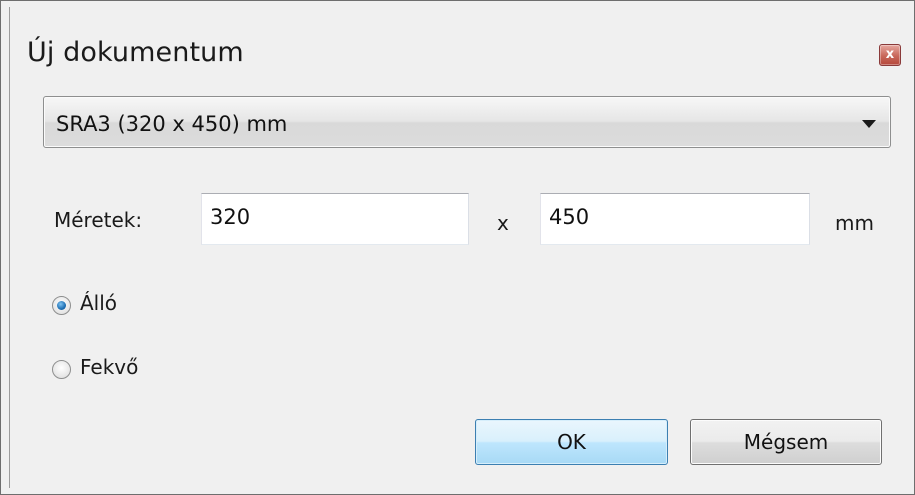  What do you see at coordinates (467, 122) in the screenshot?
I see `paper-size-dropdown: SRA3 (320 x 450) mm` at bounding box center [467, 122].